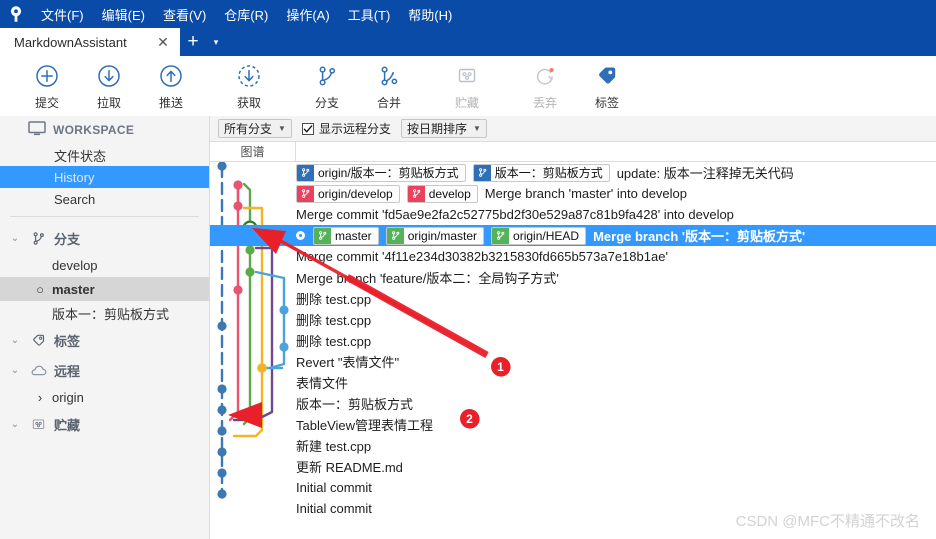 Image resolution: width=936 pixels, height=539 pixels. What do you see at coordinates (349, 467) in the screenshot?
I see `commit-message: 更新 README.md` at bounding box center [349, 467].